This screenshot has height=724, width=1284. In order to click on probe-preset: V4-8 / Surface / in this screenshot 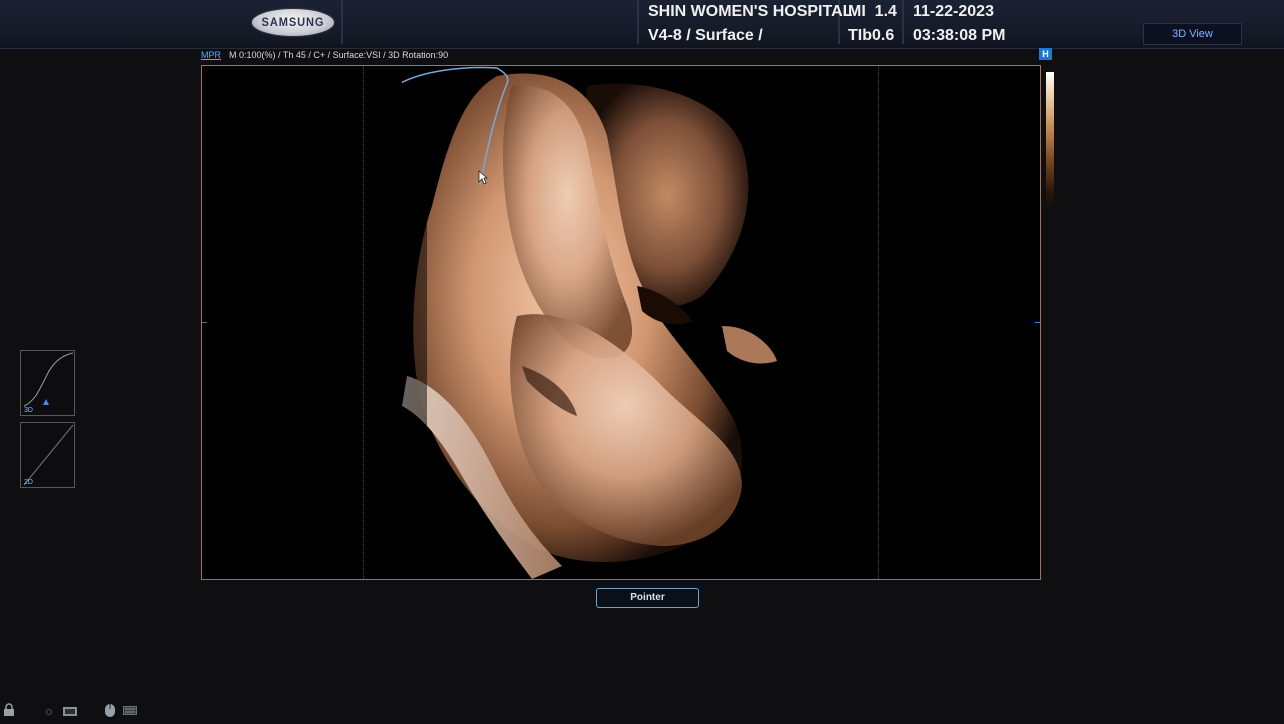, I will do `click(705, 35)`.